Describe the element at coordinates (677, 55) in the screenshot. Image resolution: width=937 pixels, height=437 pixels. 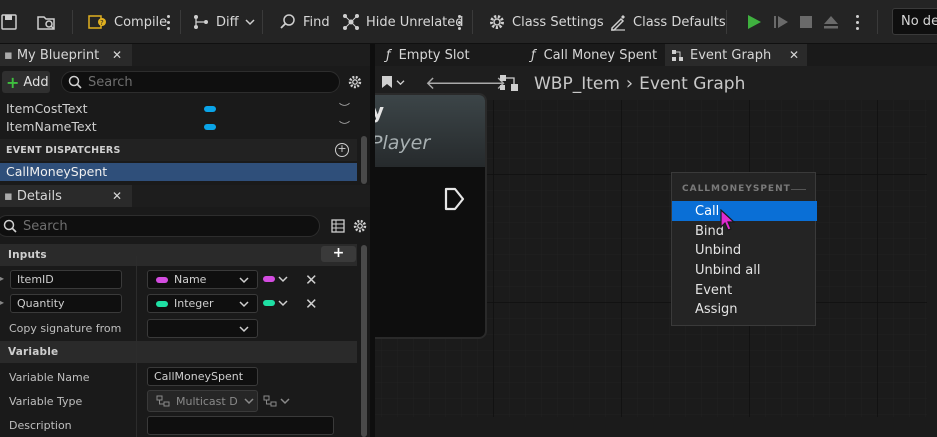
I see `event-graph-icon` at that location.